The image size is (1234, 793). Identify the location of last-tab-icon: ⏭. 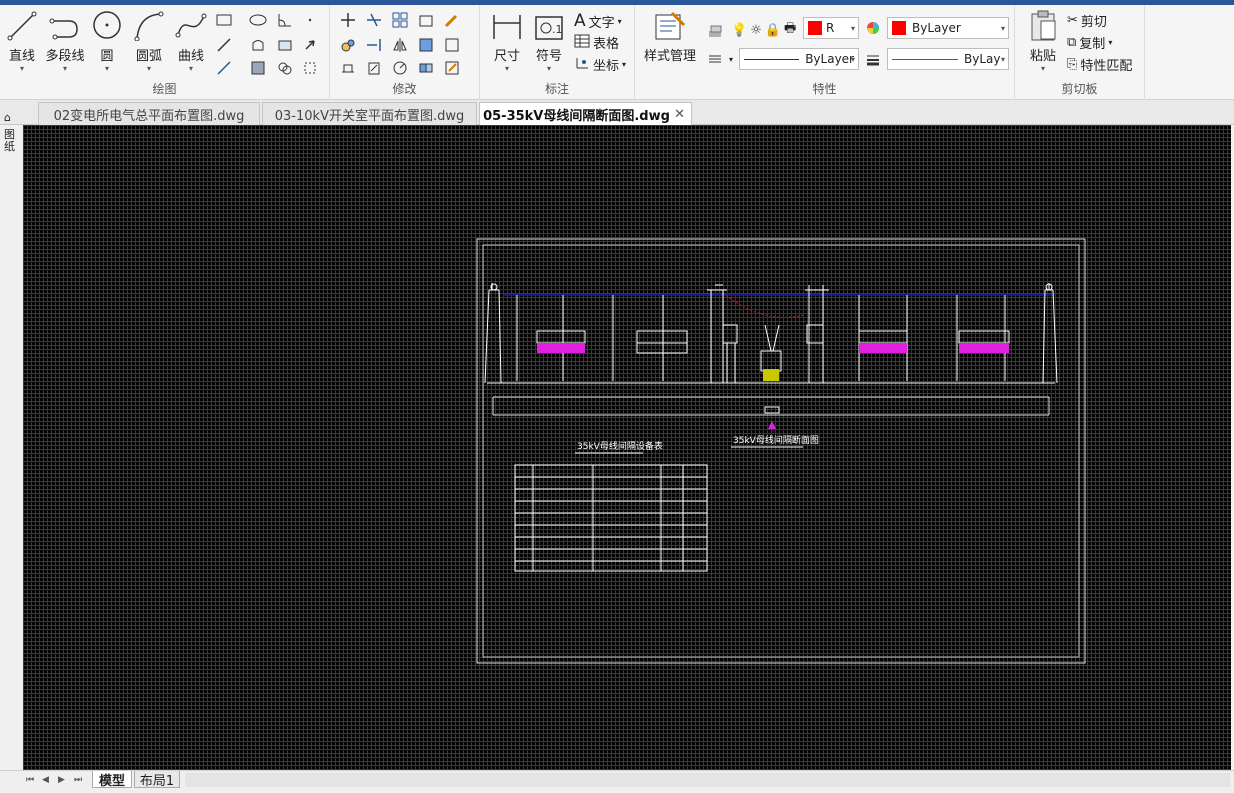
(78, 780).